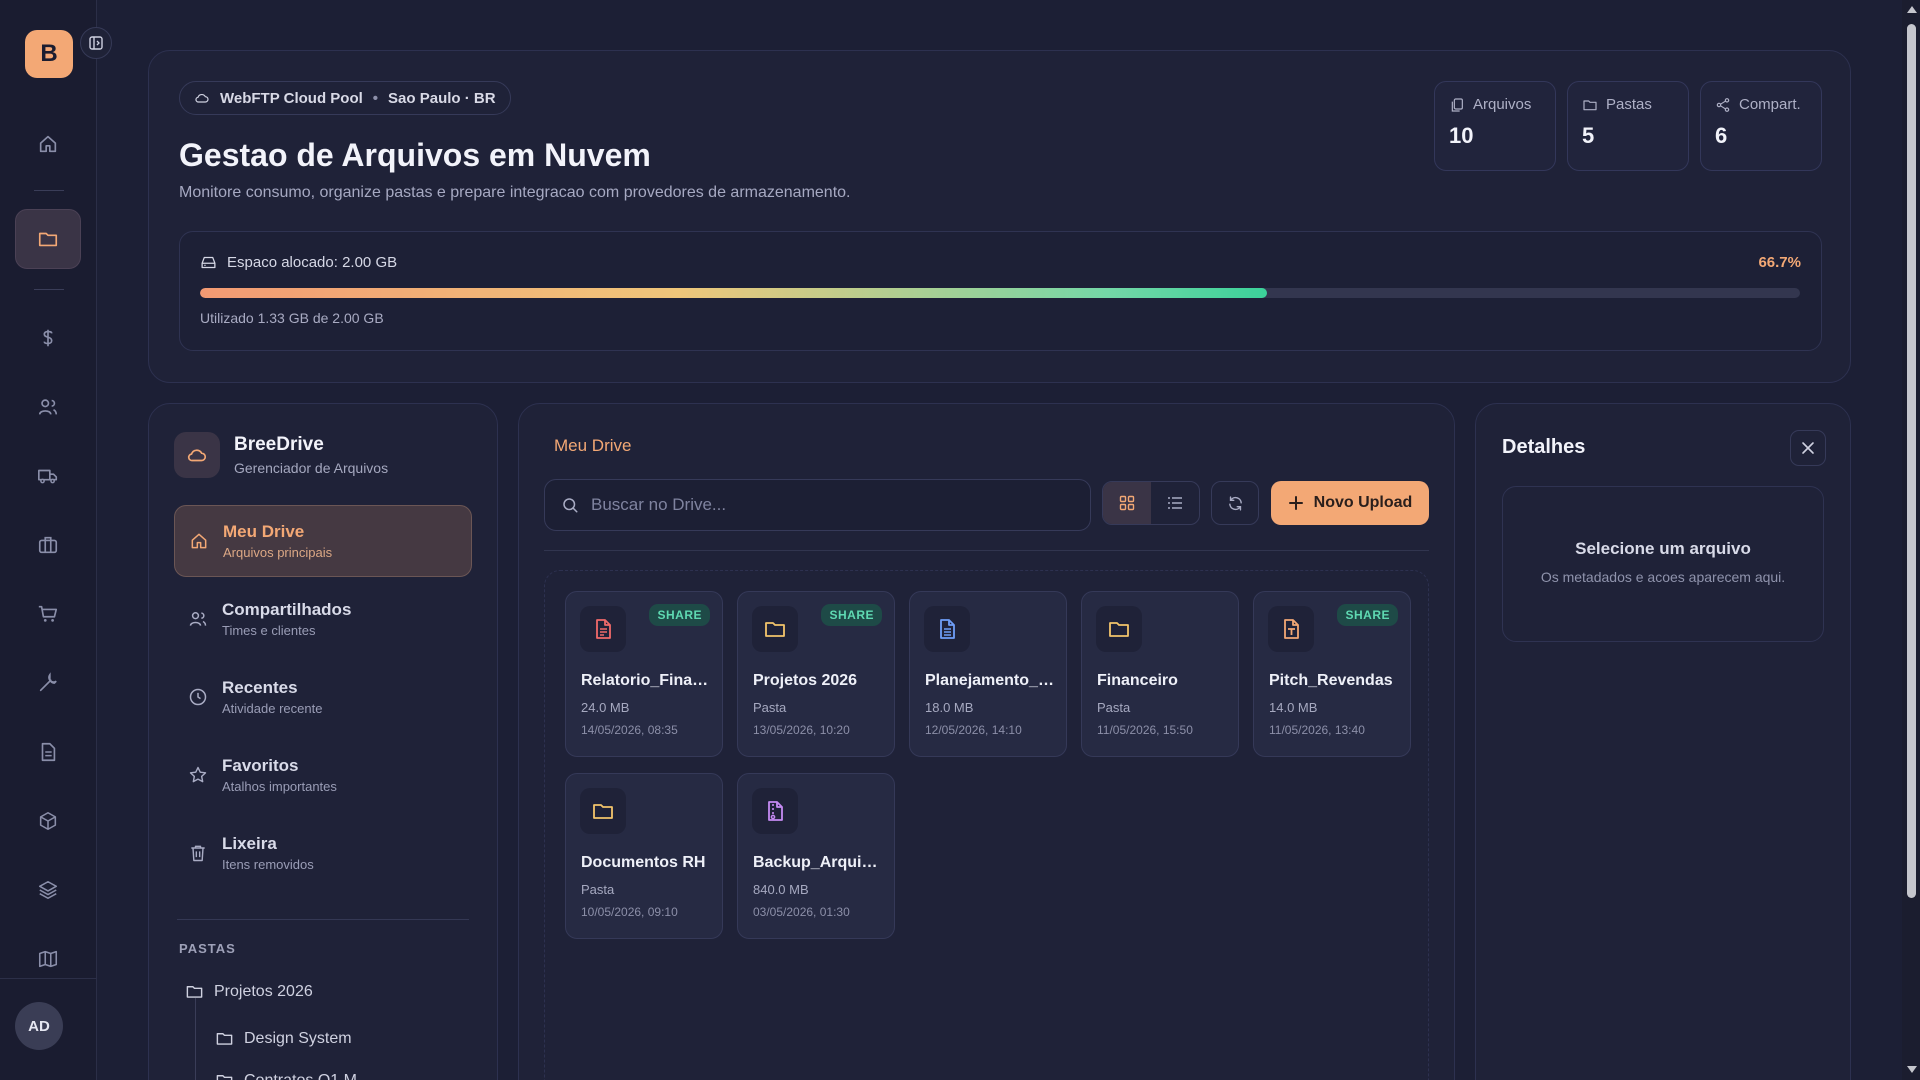 The width and height of the screenshot is (1920, 1080). What do you see at coordinates (947, 629) in the screenshot?
I see `doc-icon` at bounding box center [947, 629].